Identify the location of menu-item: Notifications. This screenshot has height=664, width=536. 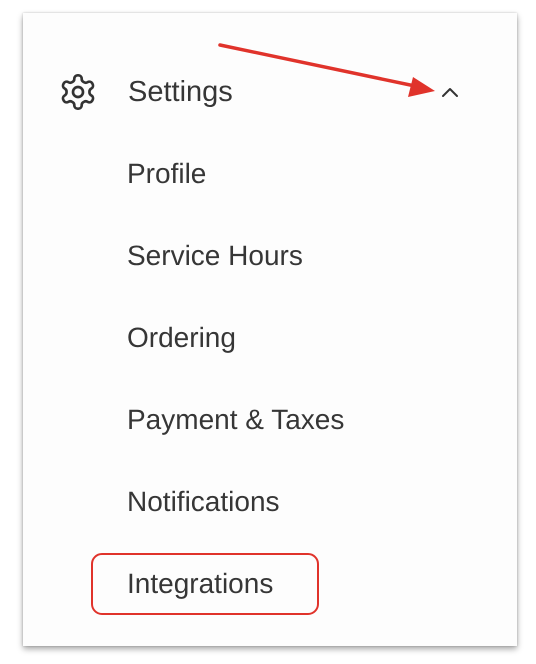
(208, 502).